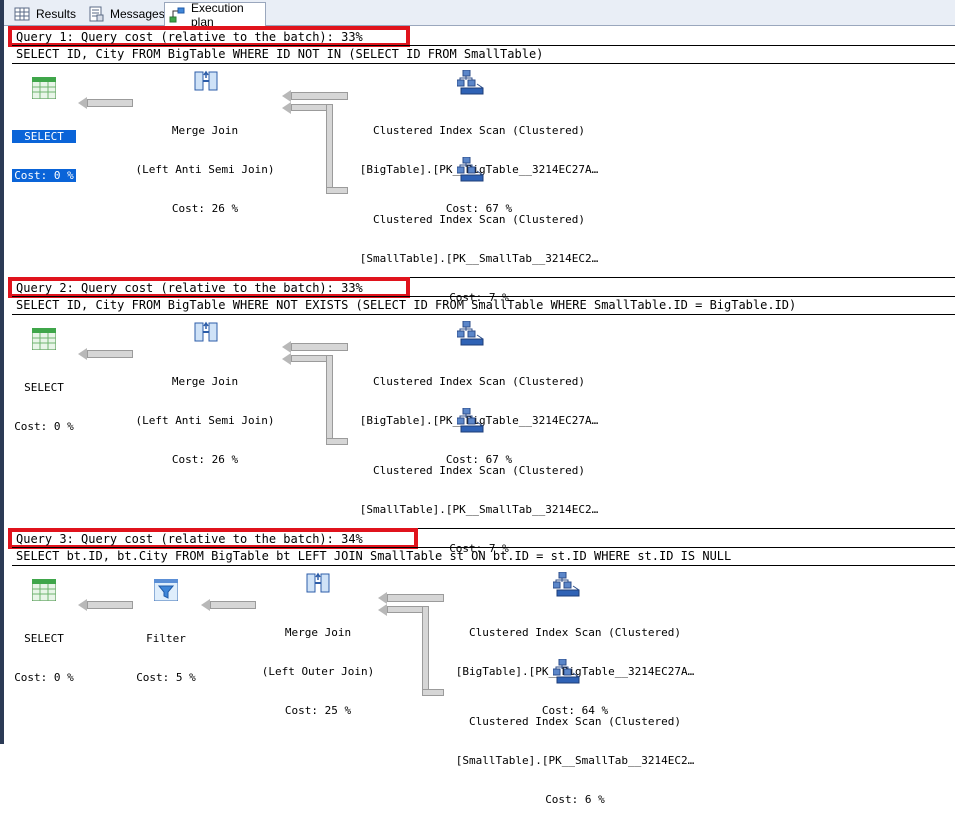 The height and width of the screenshot is (832, 955). Describe the element at coordinates (205, 208) in the screenshot. I see `query-1-merge-cost: Cost: 26 %` at that location.